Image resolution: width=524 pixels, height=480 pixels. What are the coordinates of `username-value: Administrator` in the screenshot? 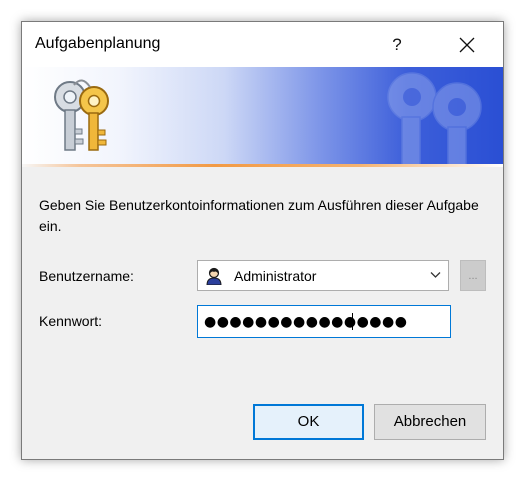 It's located at (275, 276).